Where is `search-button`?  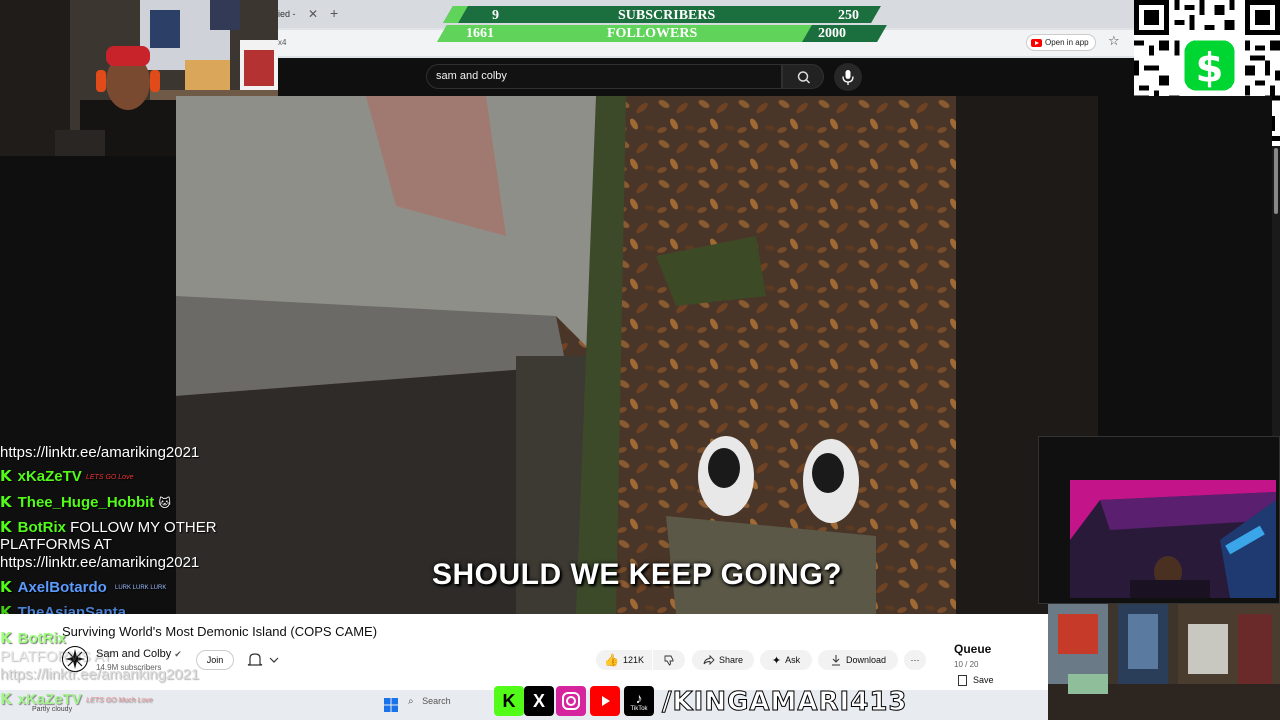 search-button is located at coordinates (803, 76).